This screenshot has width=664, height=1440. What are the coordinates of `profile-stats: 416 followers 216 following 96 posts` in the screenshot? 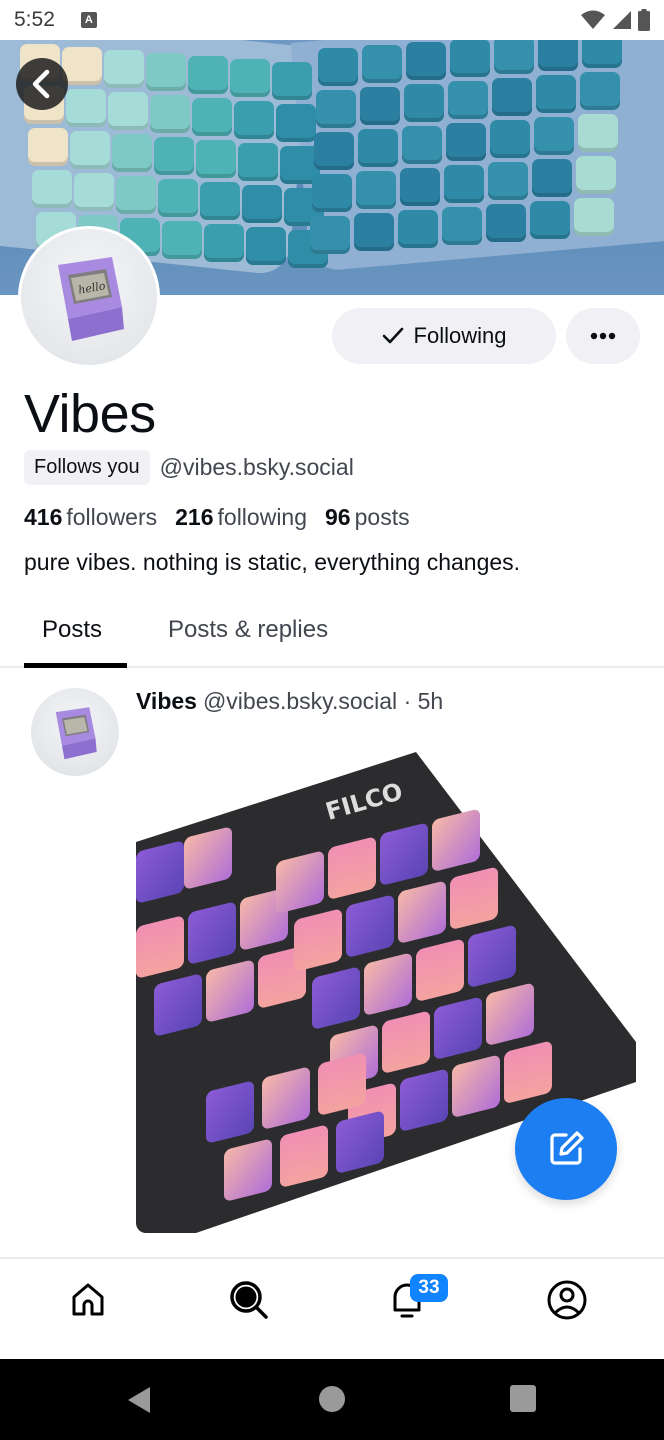 It's located at (217, 517).